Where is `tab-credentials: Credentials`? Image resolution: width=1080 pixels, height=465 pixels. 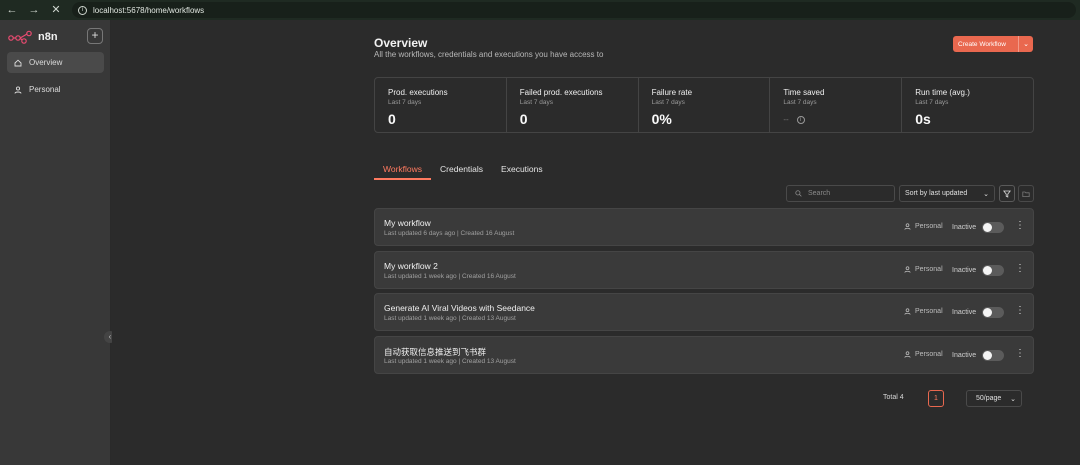
tab-credentials: Credentials is located at coordinates (461, 171).